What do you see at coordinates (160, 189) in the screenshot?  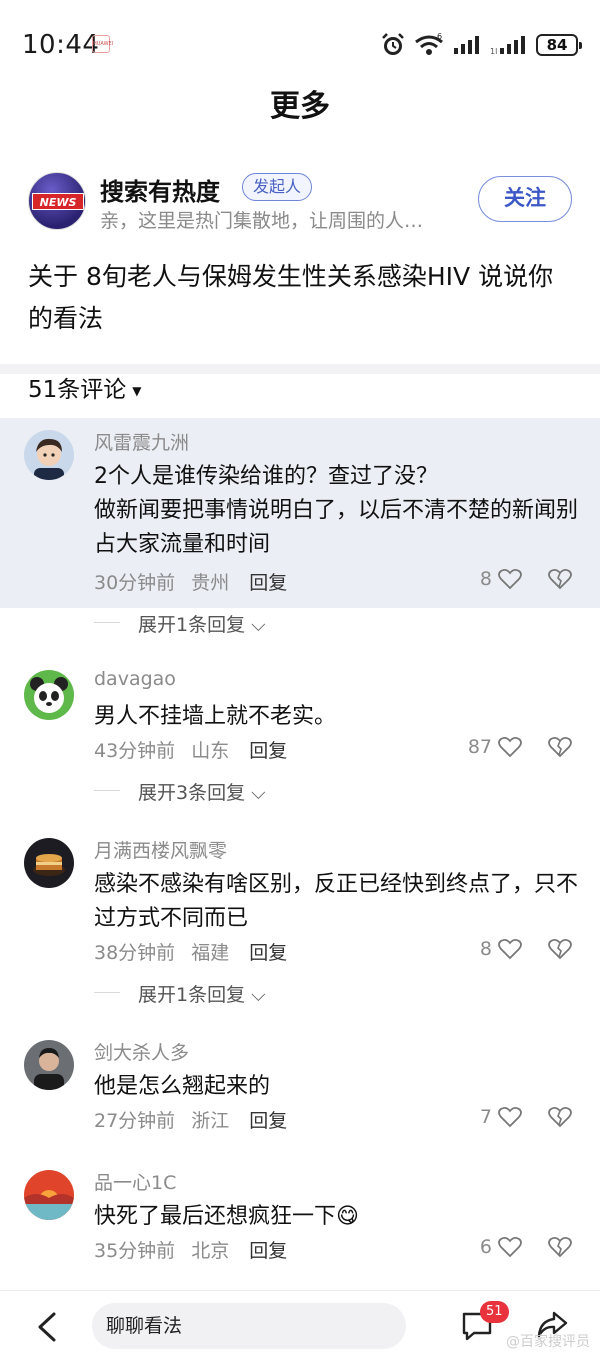 I see `author-name: 搜索有热度` at bounding box center [160, 189].